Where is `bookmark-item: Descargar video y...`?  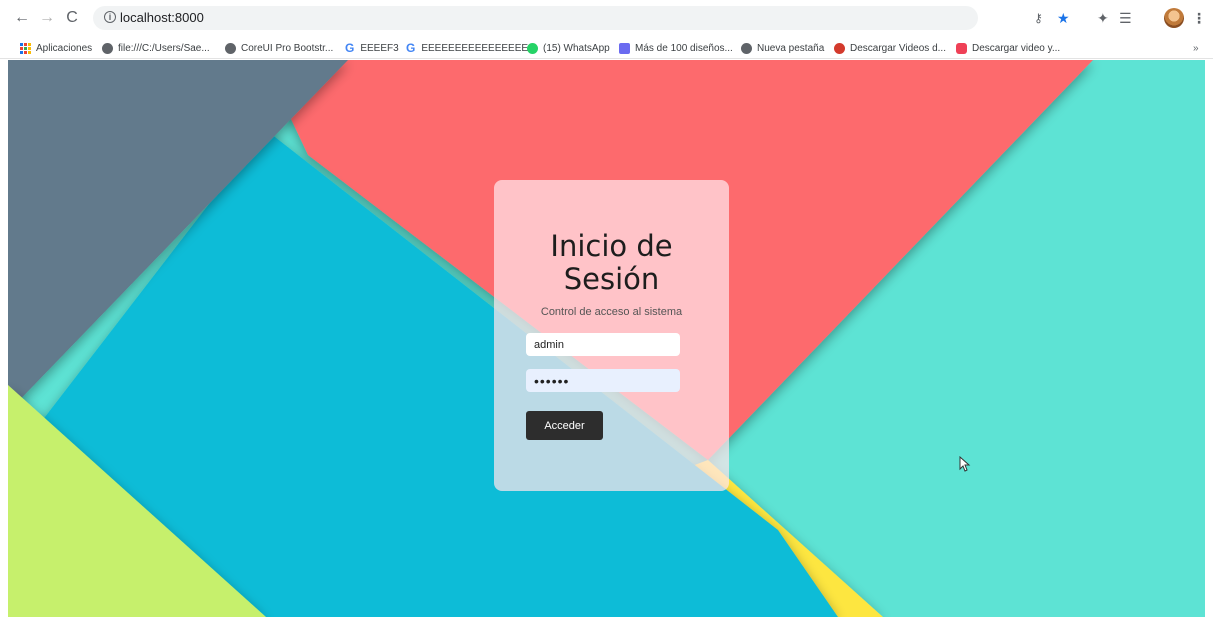
bookmark-item: Descargar video y... is located at coordinates (1008, 48).